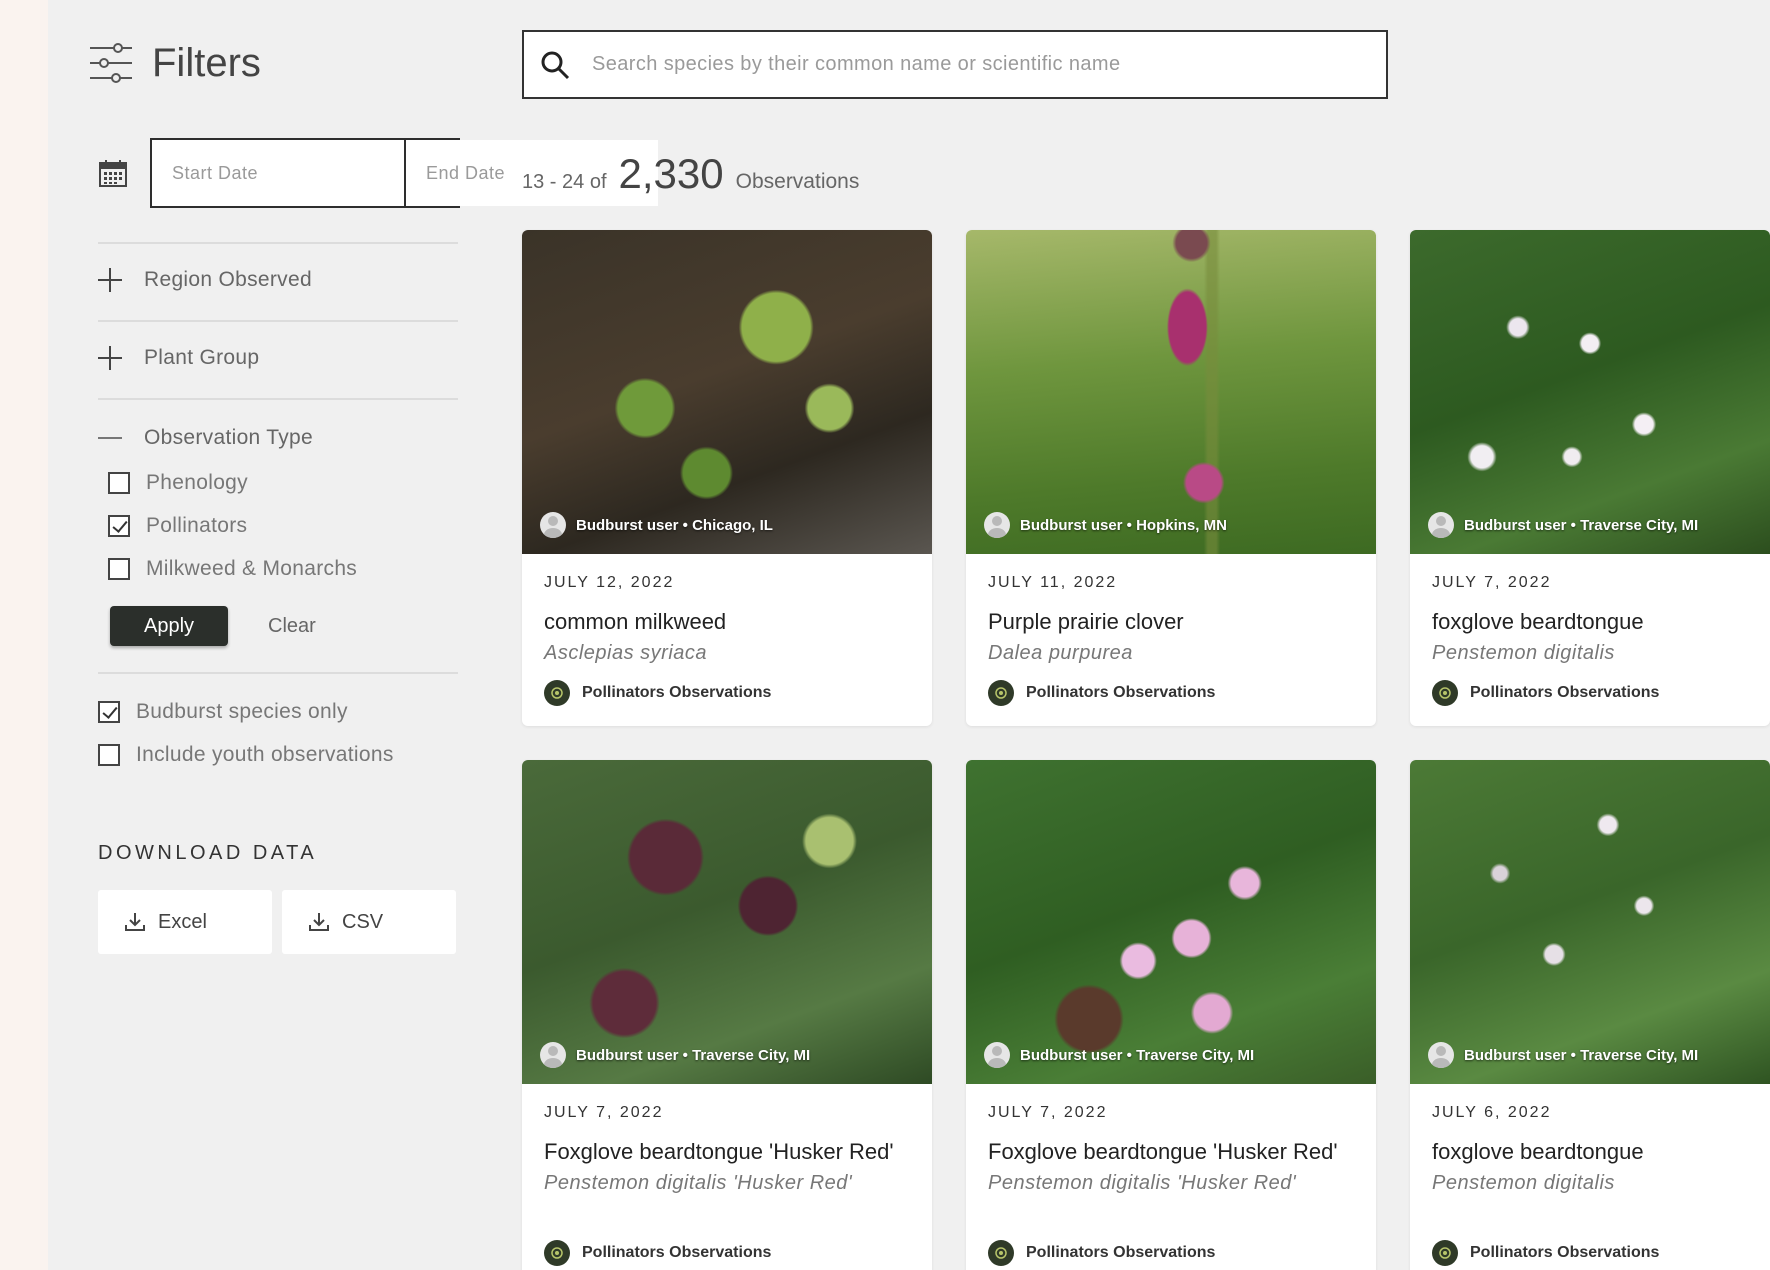  I want to click on apply-button: Apply, so click(169, 626).